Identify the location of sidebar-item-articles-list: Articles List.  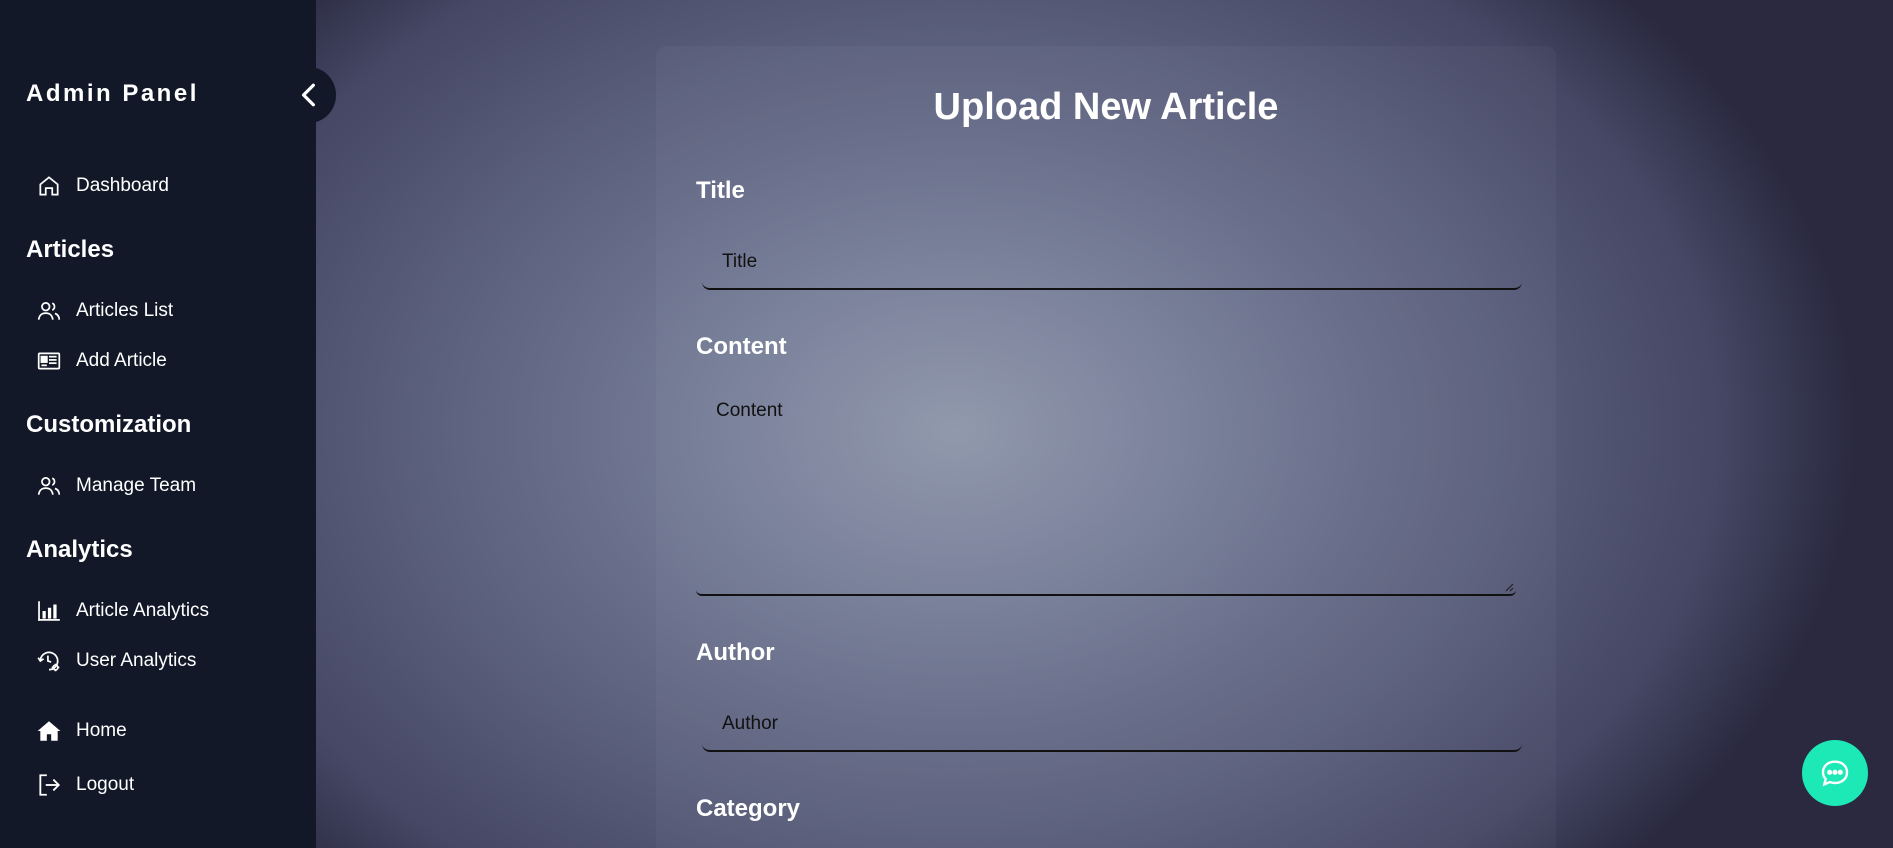
(104, 311).